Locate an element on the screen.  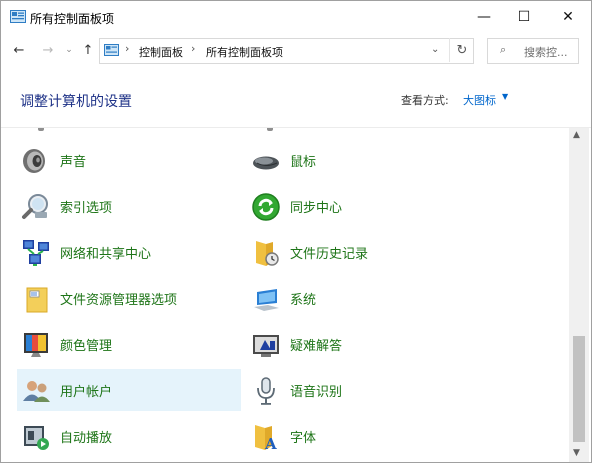
item-system: 系统 is located at coordinates (359, 298).